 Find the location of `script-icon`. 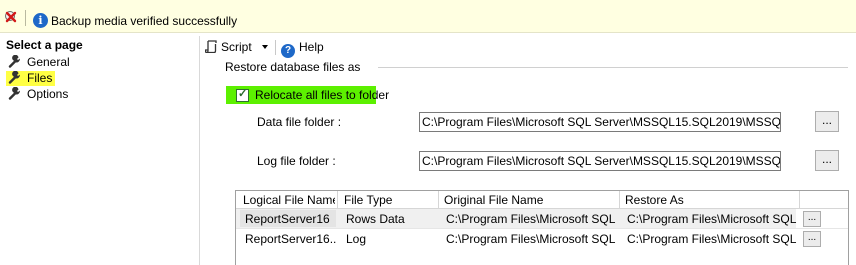

script-icon is located at coordinates (211, 46).